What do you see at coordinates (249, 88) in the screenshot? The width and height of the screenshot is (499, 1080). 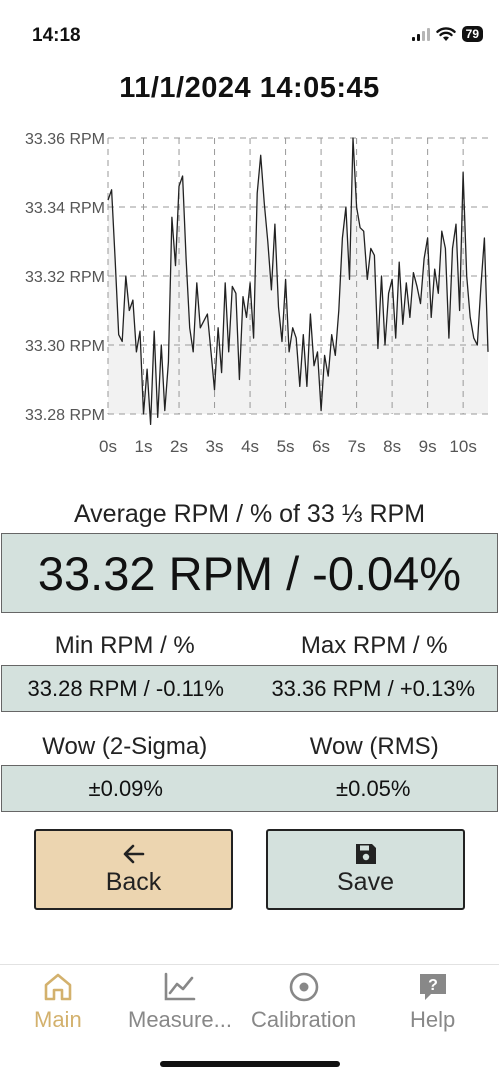 I see `measurement-timestamp: 11/1/2024 14:05:45` at bounding box center [249, 88].